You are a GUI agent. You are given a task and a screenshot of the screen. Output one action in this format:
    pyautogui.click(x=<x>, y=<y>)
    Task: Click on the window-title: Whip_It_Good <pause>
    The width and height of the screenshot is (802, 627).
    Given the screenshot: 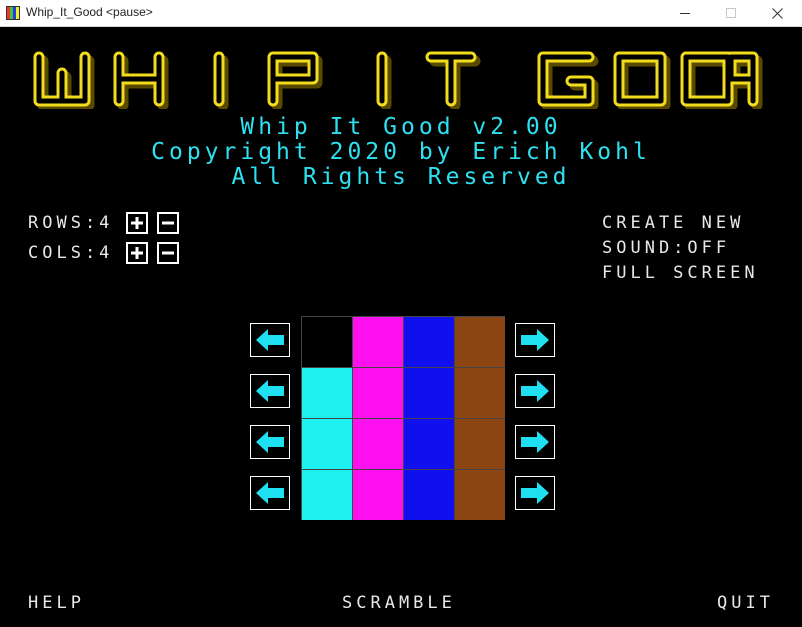 What is the action you would take?
    pyautogui.click(x=89, y=12)
    